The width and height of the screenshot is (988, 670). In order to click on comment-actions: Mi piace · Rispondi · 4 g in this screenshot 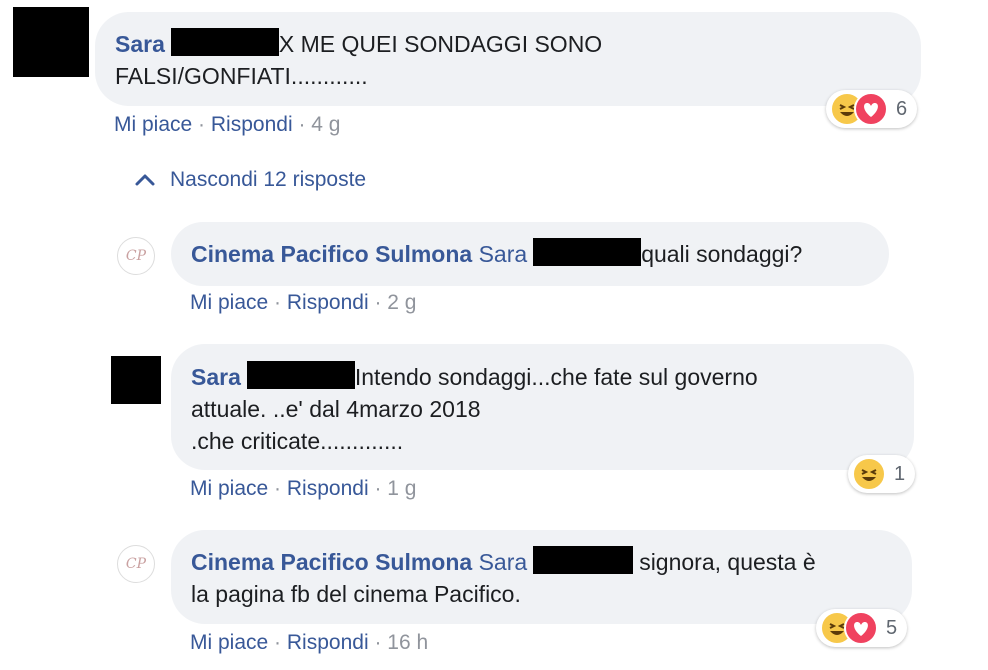, I will do `click(227, 125)`.